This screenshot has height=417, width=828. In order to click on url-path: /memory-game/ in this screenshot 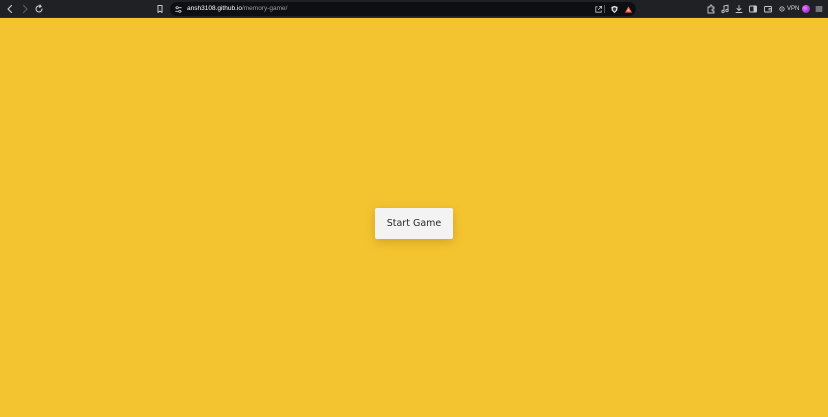, I will do `click(264, 8)`.